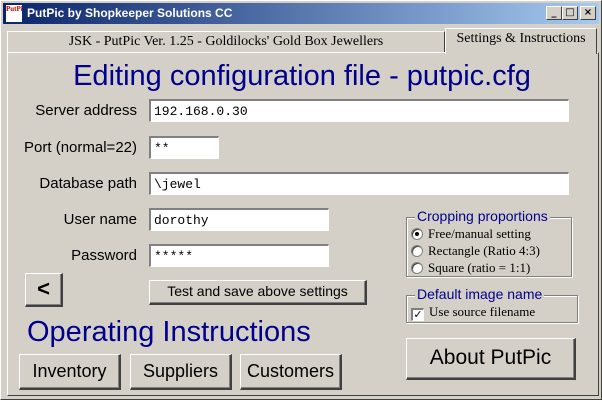 The height and width of the screenshot is (400, 602). Describe the element at coordinates (14, 13) in the screenshot. I see `putpic-app-icon: PutPic` at that location.